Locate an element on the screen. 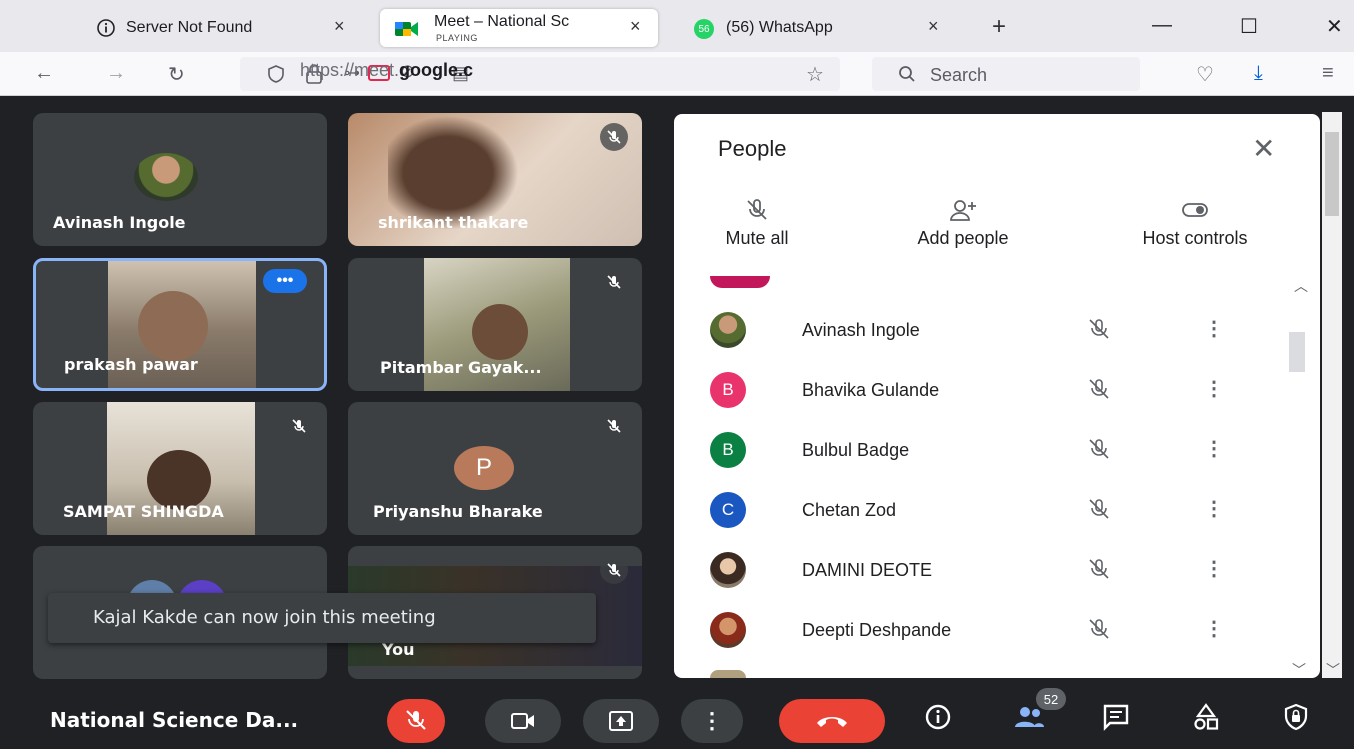 The height and width of the screenshot is (749, 1354). participant-name: SAMPAT SHINGDA is located at coordinates (143, 511).